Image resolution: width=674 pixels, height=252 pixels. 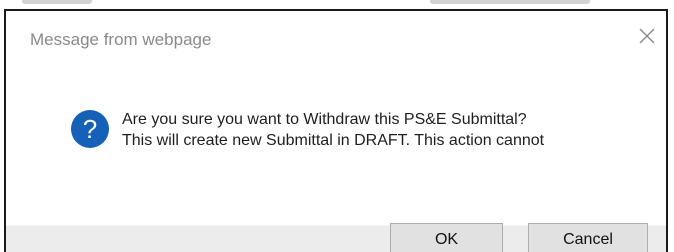 I want to click on close-icon, so click(x=647, y=36).